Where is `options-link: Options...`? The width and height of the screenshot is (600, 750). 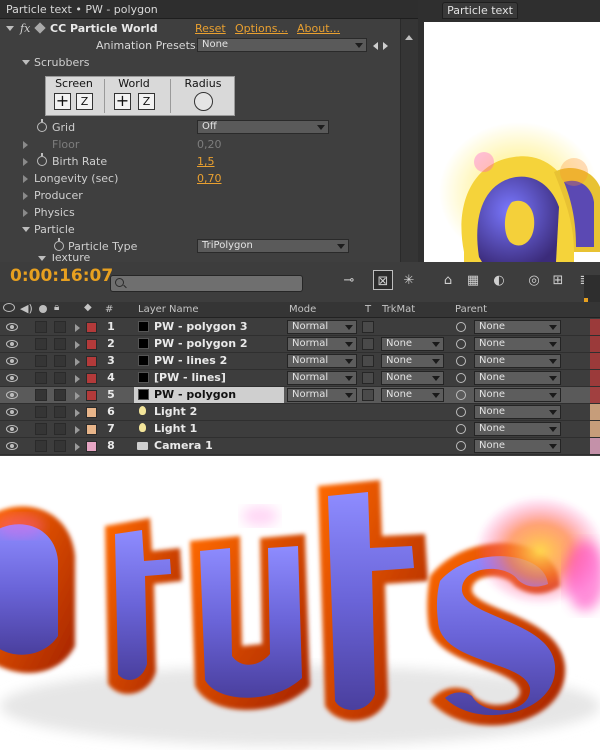
options-link: Options... is located at coordinates (261, 28).